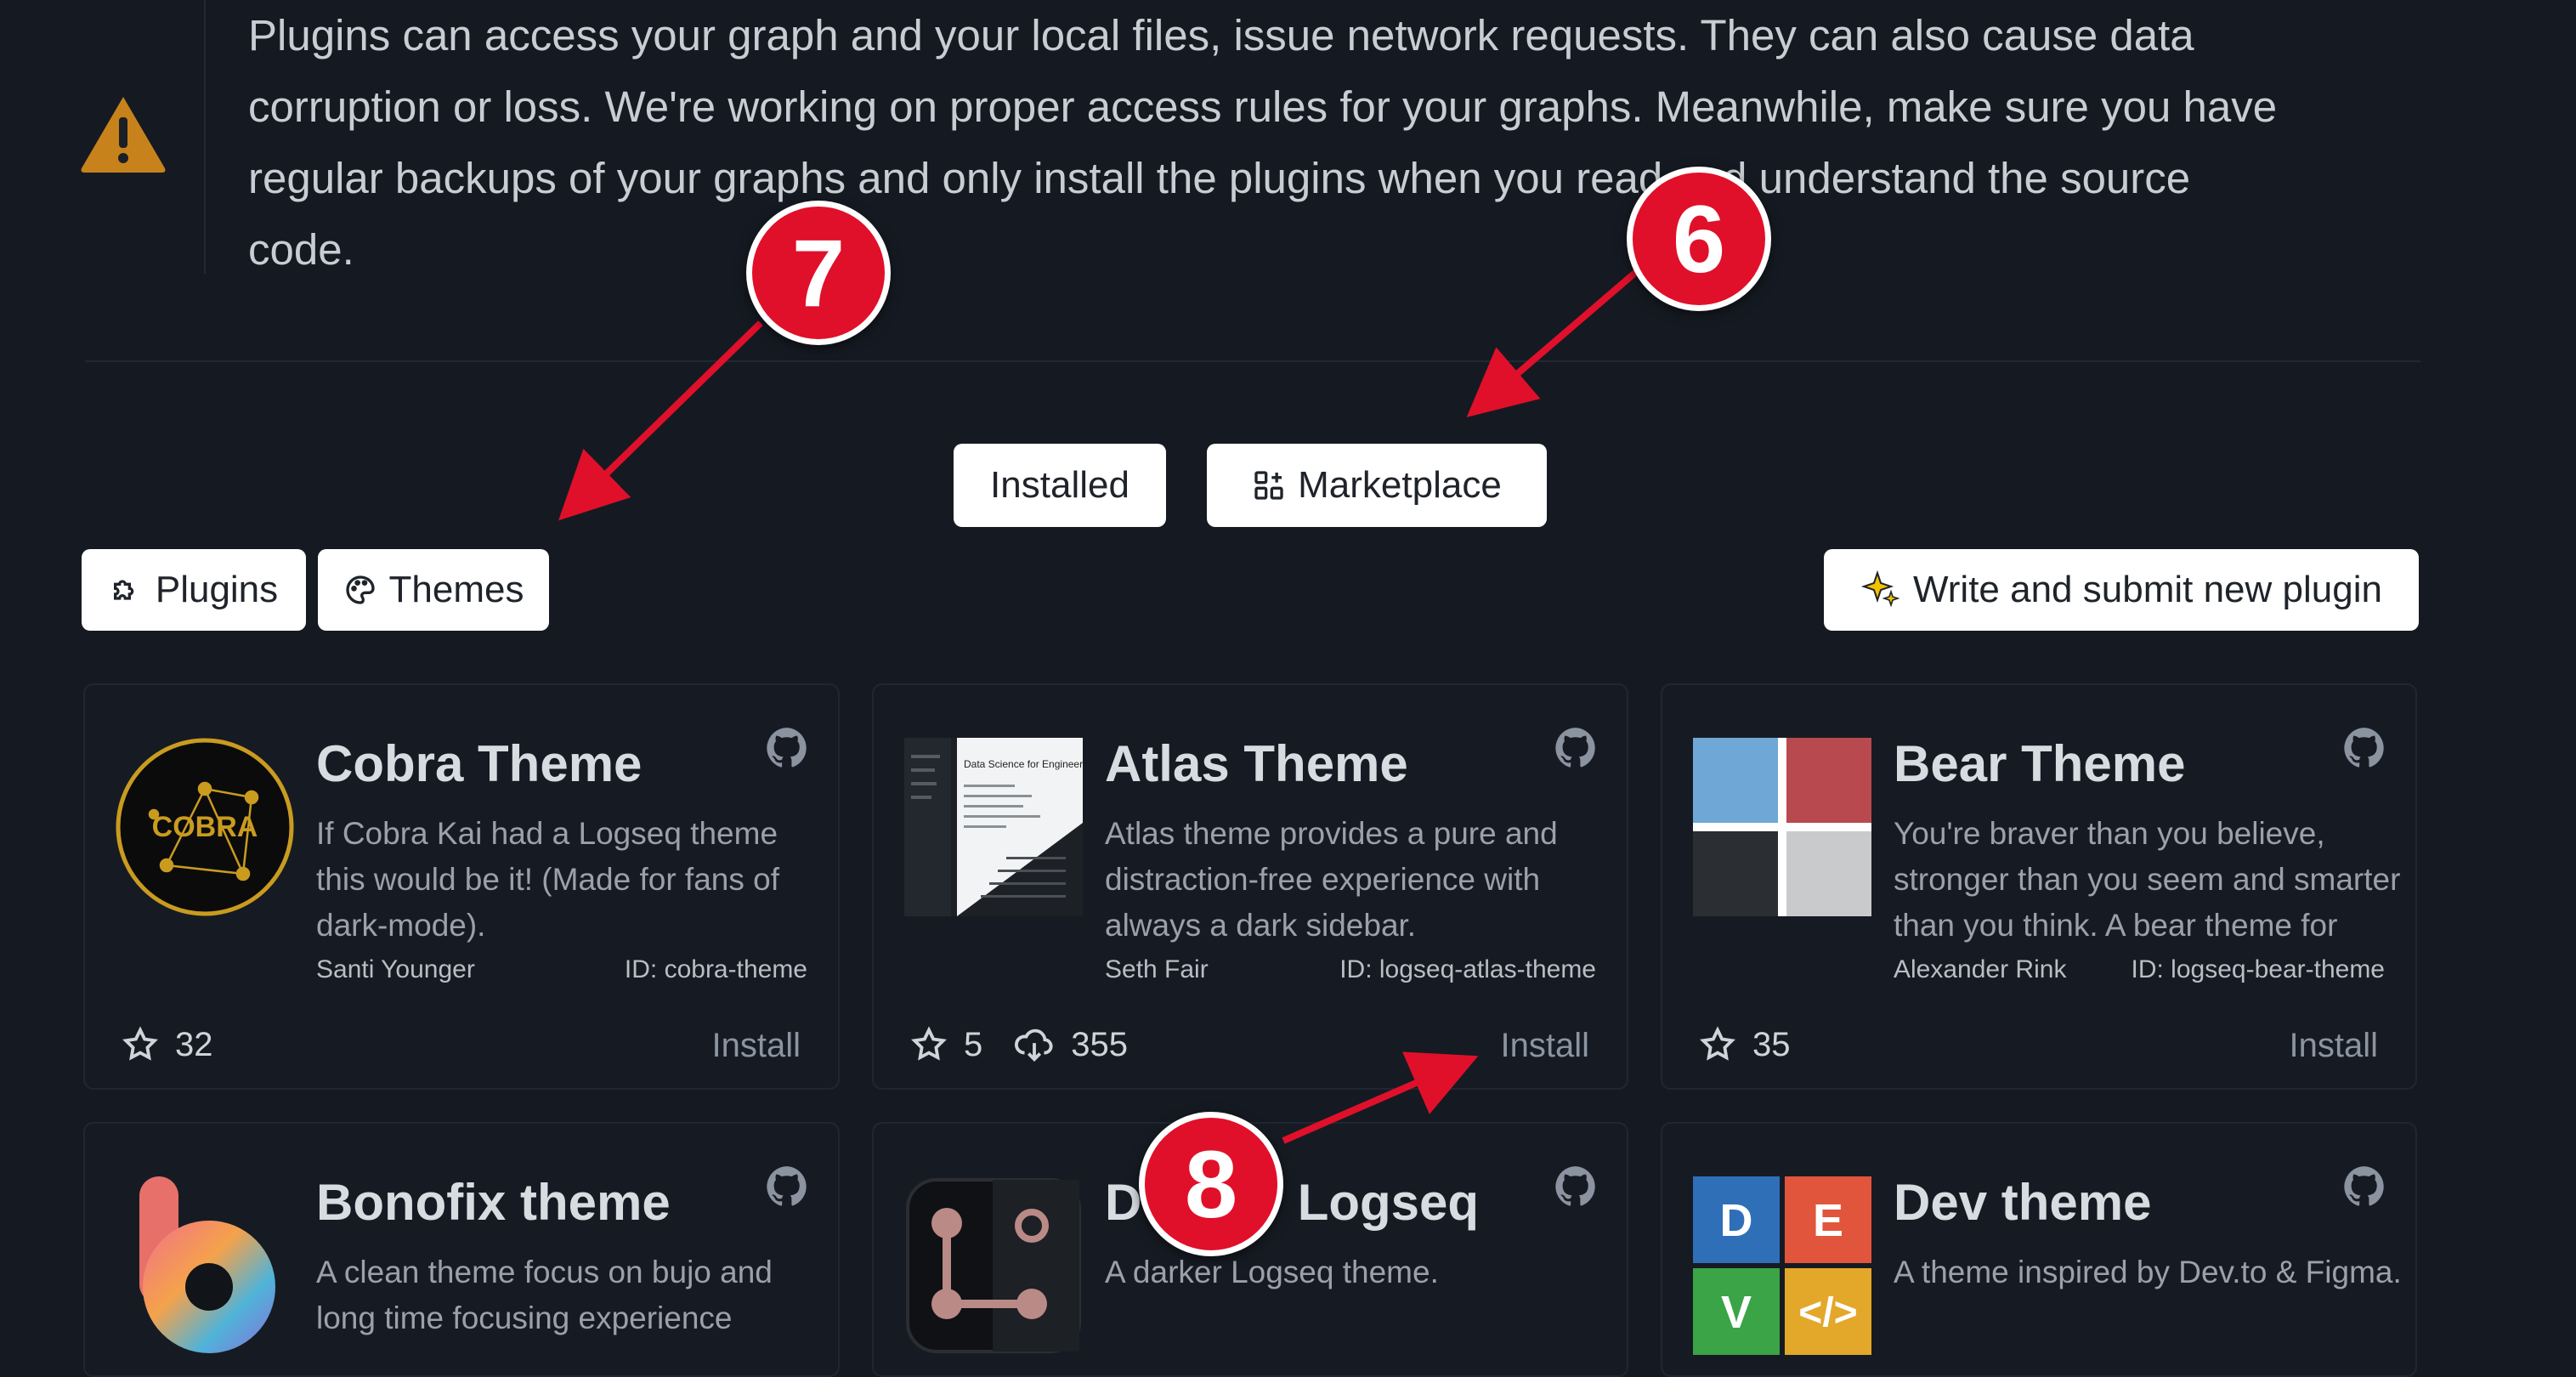 The image size is (2576, 1377). Describe the element at coordinates (1256, 763) in the screenshot. I see `card-title: Atlas Theme` at that location.